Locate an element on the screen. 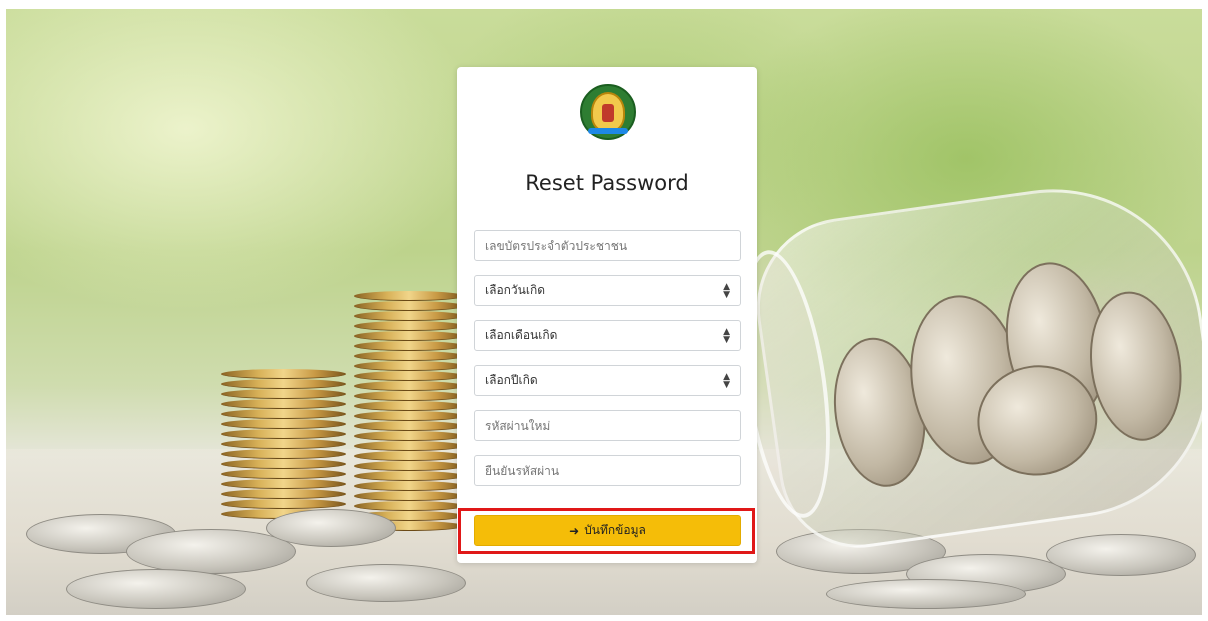 Image resolution: width=1208 pixels, height=621 pixels. id-card-input is located at coordinates (607, 245).